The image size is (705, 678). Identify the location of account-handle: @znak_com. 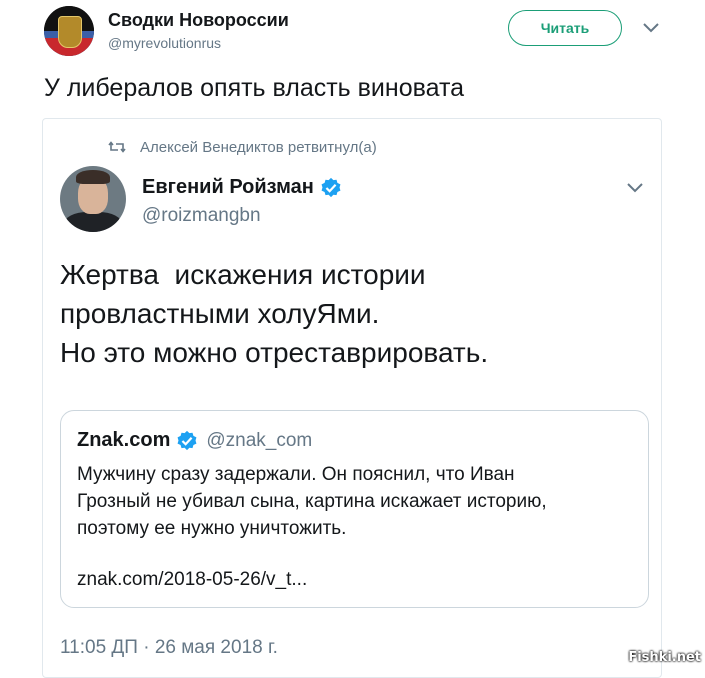
(259, 440).